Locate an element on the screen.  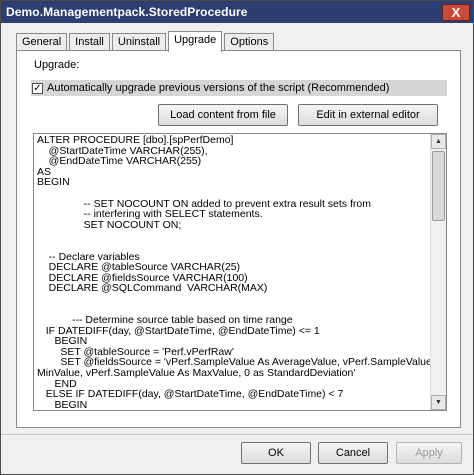
tab-upgrade: Upgrade is located at coordinates (195, 41).